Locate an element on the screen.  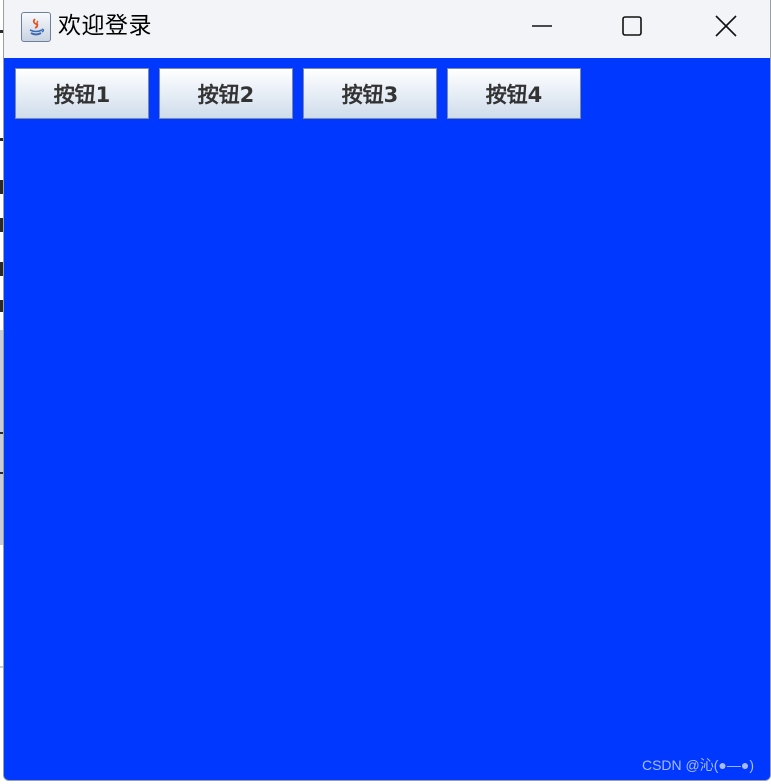
button-2: 按钮2 is located at coordinates (226, 93).